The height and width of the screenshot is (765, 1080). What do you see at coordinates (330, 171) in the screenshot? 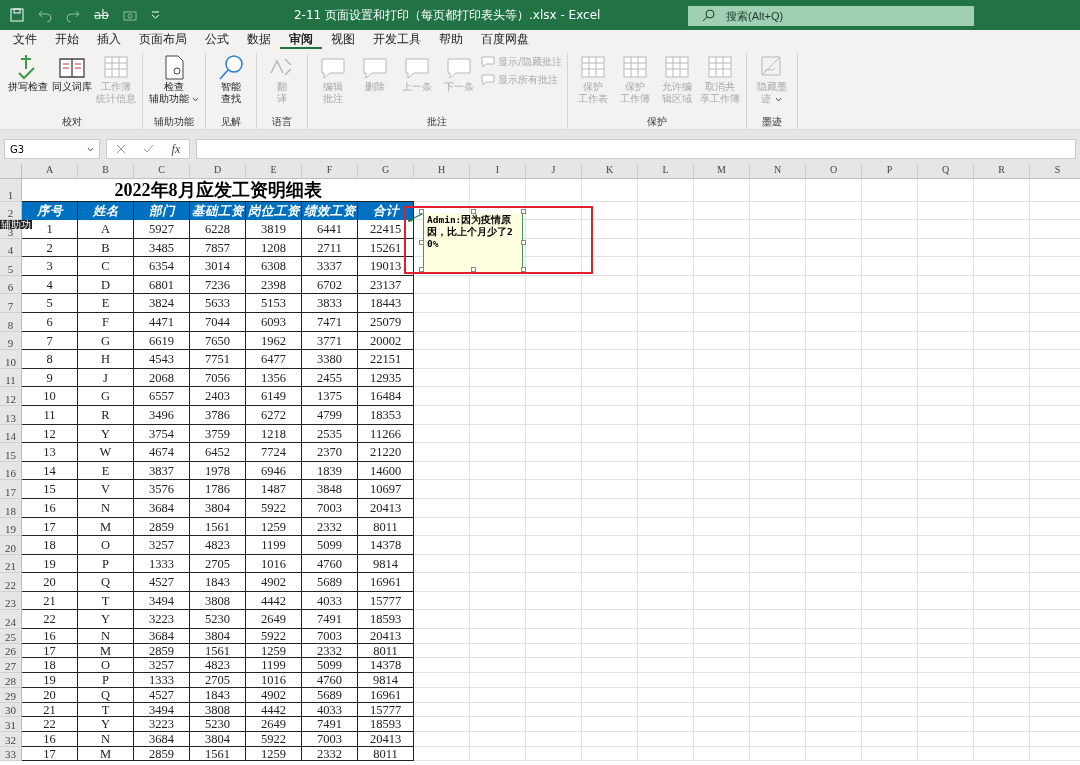
I see `column-header: F` at bounding box center [330, 171].